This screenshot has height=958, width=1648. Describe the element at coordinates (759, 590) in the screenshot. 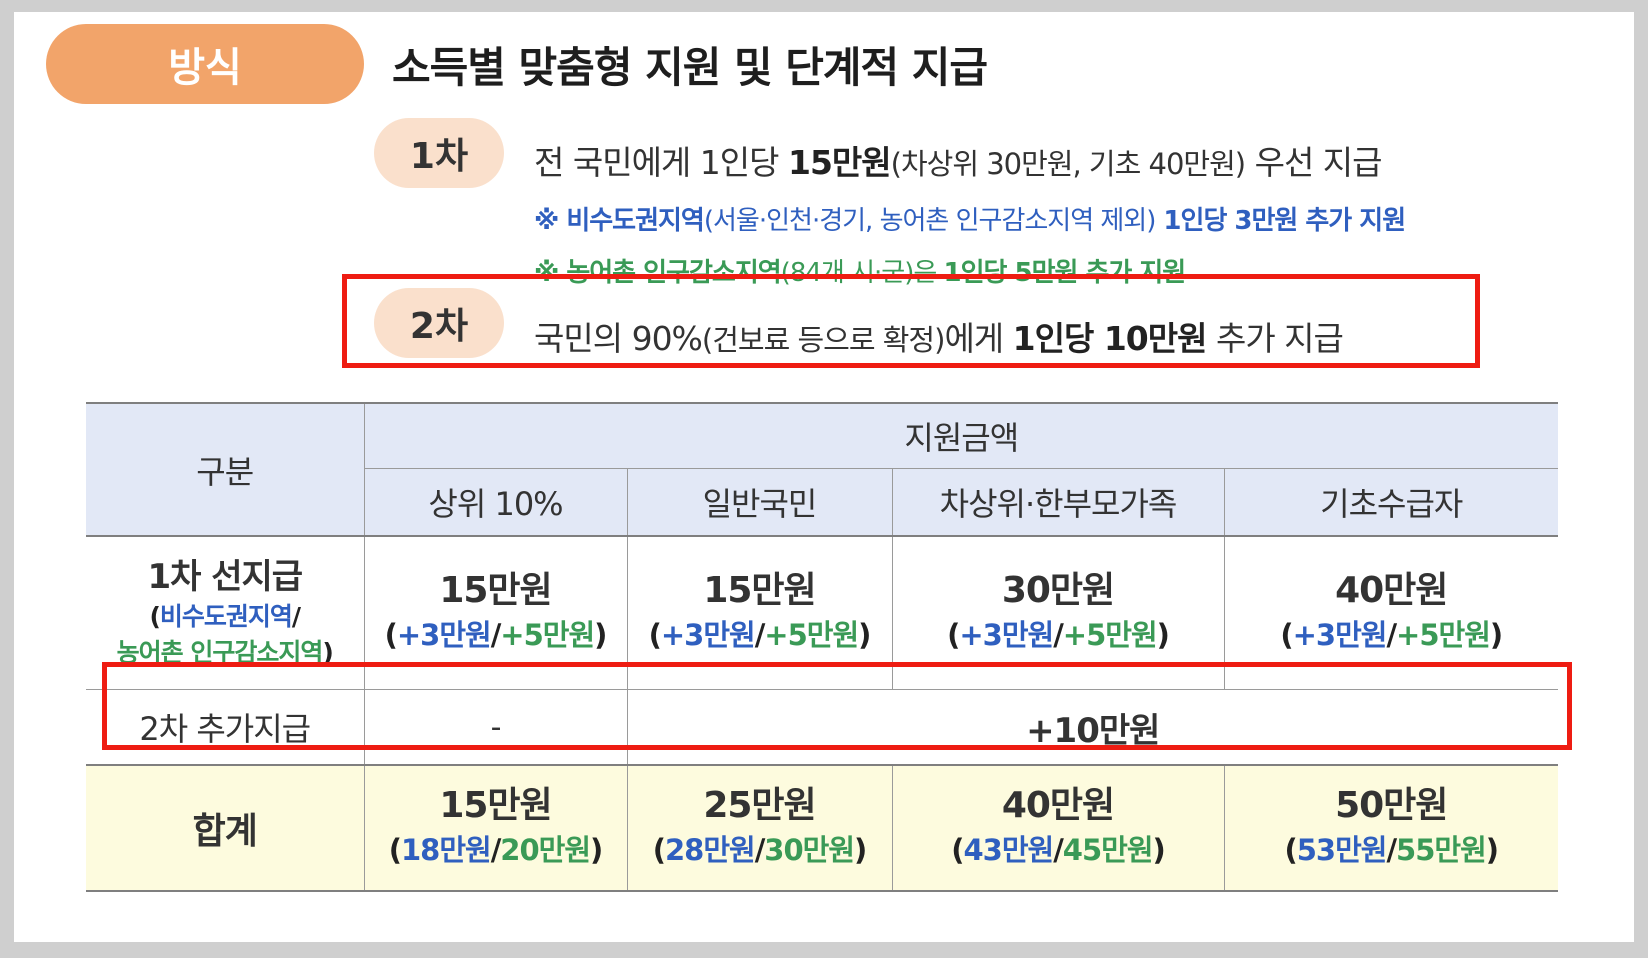

I see `row1-amount-2: 15만원` at that location.